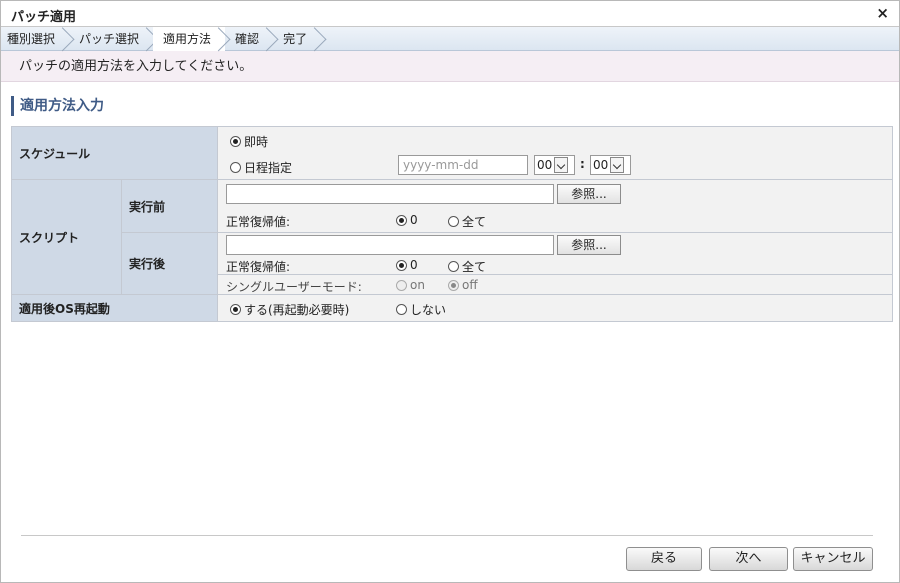  What do you see at coordinates (450, 66) in the screenshot?
I see `instruction-text: パッチの適用方法を入力してください。` at bounding box center [450, 66].